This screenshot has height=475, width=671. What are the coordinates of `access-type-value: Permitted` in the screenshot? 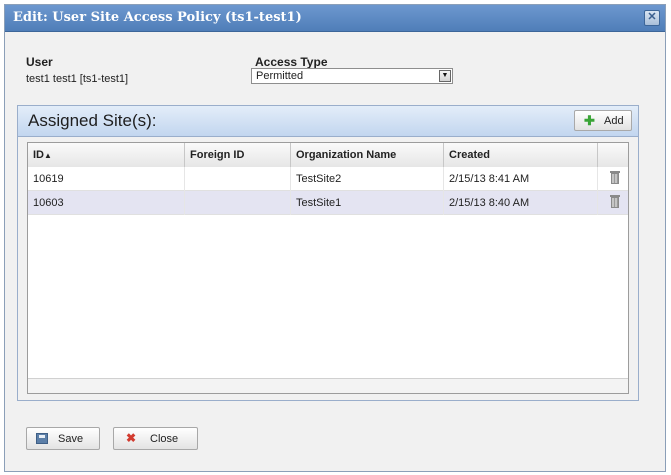 It's located at (280, 76).